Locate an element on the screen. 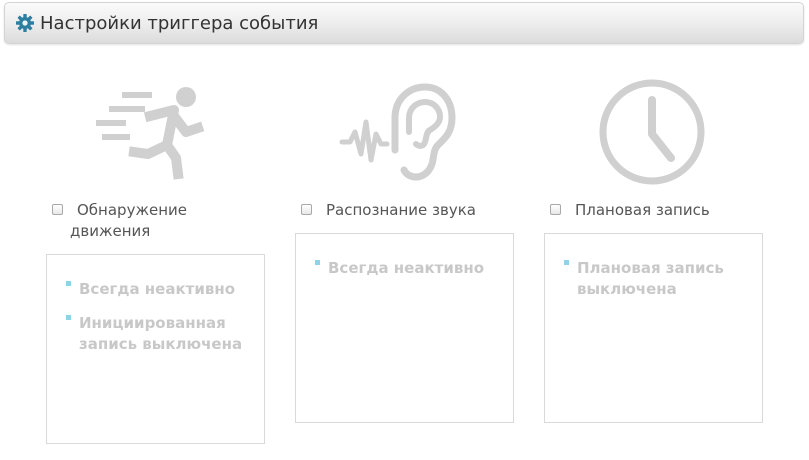 This screenshot has width=809, height=460. list-item: Плановая запись выключена is located at coordinates (651, 279).